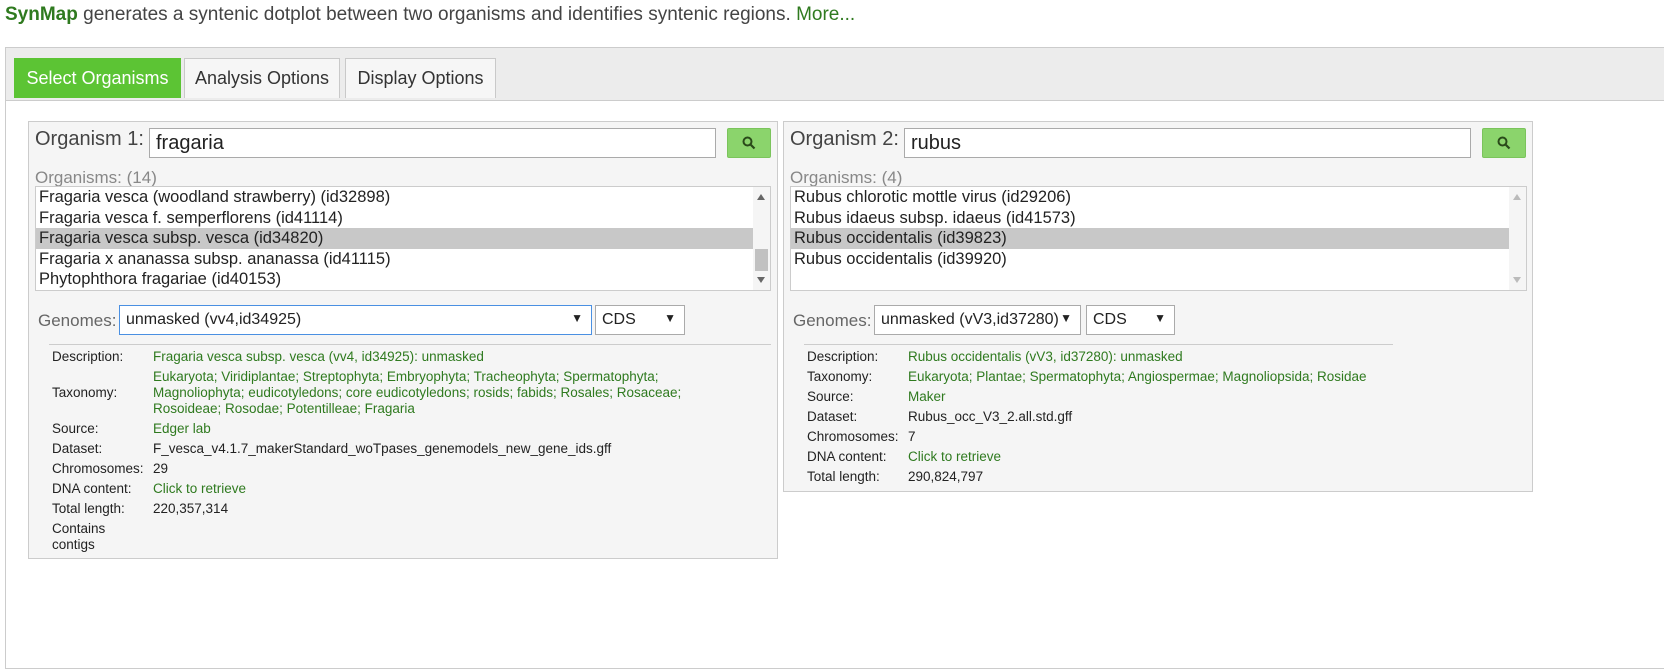  Describe the element at coordinates (761, 260) in the screenshot. I see `scroll-thumb` at that location.